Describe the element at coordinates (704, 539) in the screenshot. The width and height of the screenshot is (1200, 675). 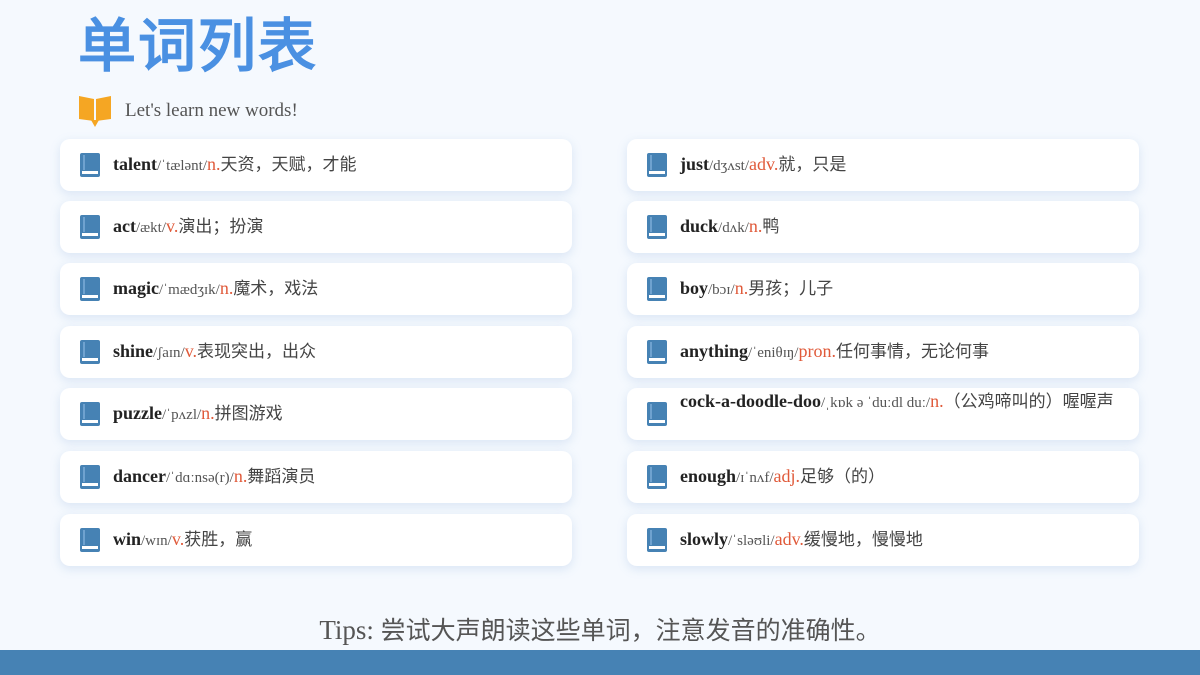
I see `word: slowly` at that location.